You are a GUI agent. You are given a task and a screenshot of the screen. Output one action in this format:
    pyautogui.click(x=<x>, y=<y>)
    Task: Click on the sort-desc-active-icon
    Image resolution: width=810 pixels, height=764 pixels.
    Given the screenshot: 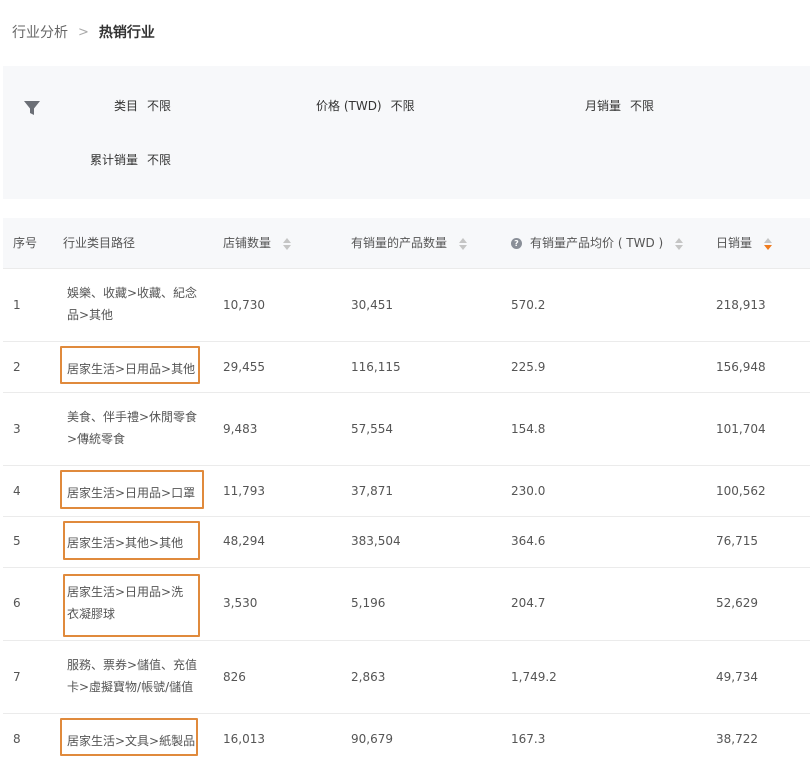 What is the action you would take?
    pyautogui.click(x=767, y=243)
    